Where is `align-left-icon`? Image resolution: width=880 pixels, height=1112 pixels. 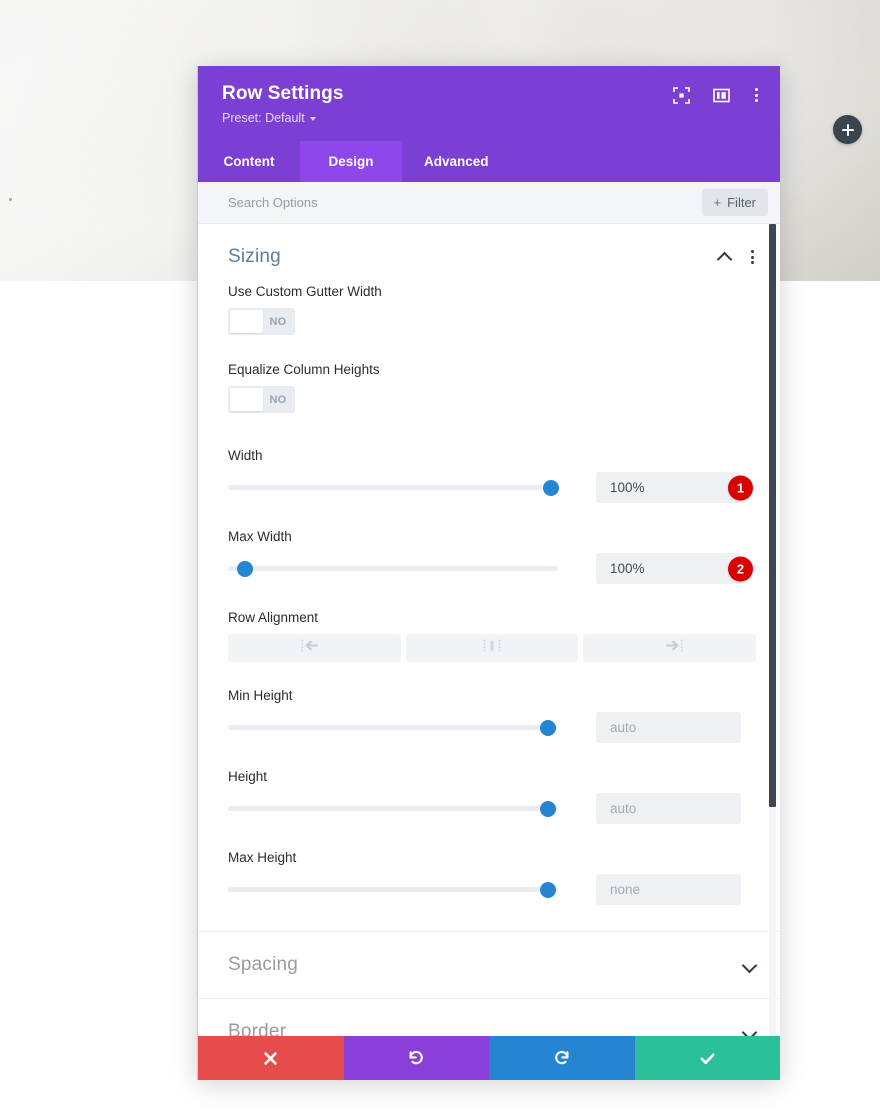
align-left-icon is located at coordinates (314, 648).